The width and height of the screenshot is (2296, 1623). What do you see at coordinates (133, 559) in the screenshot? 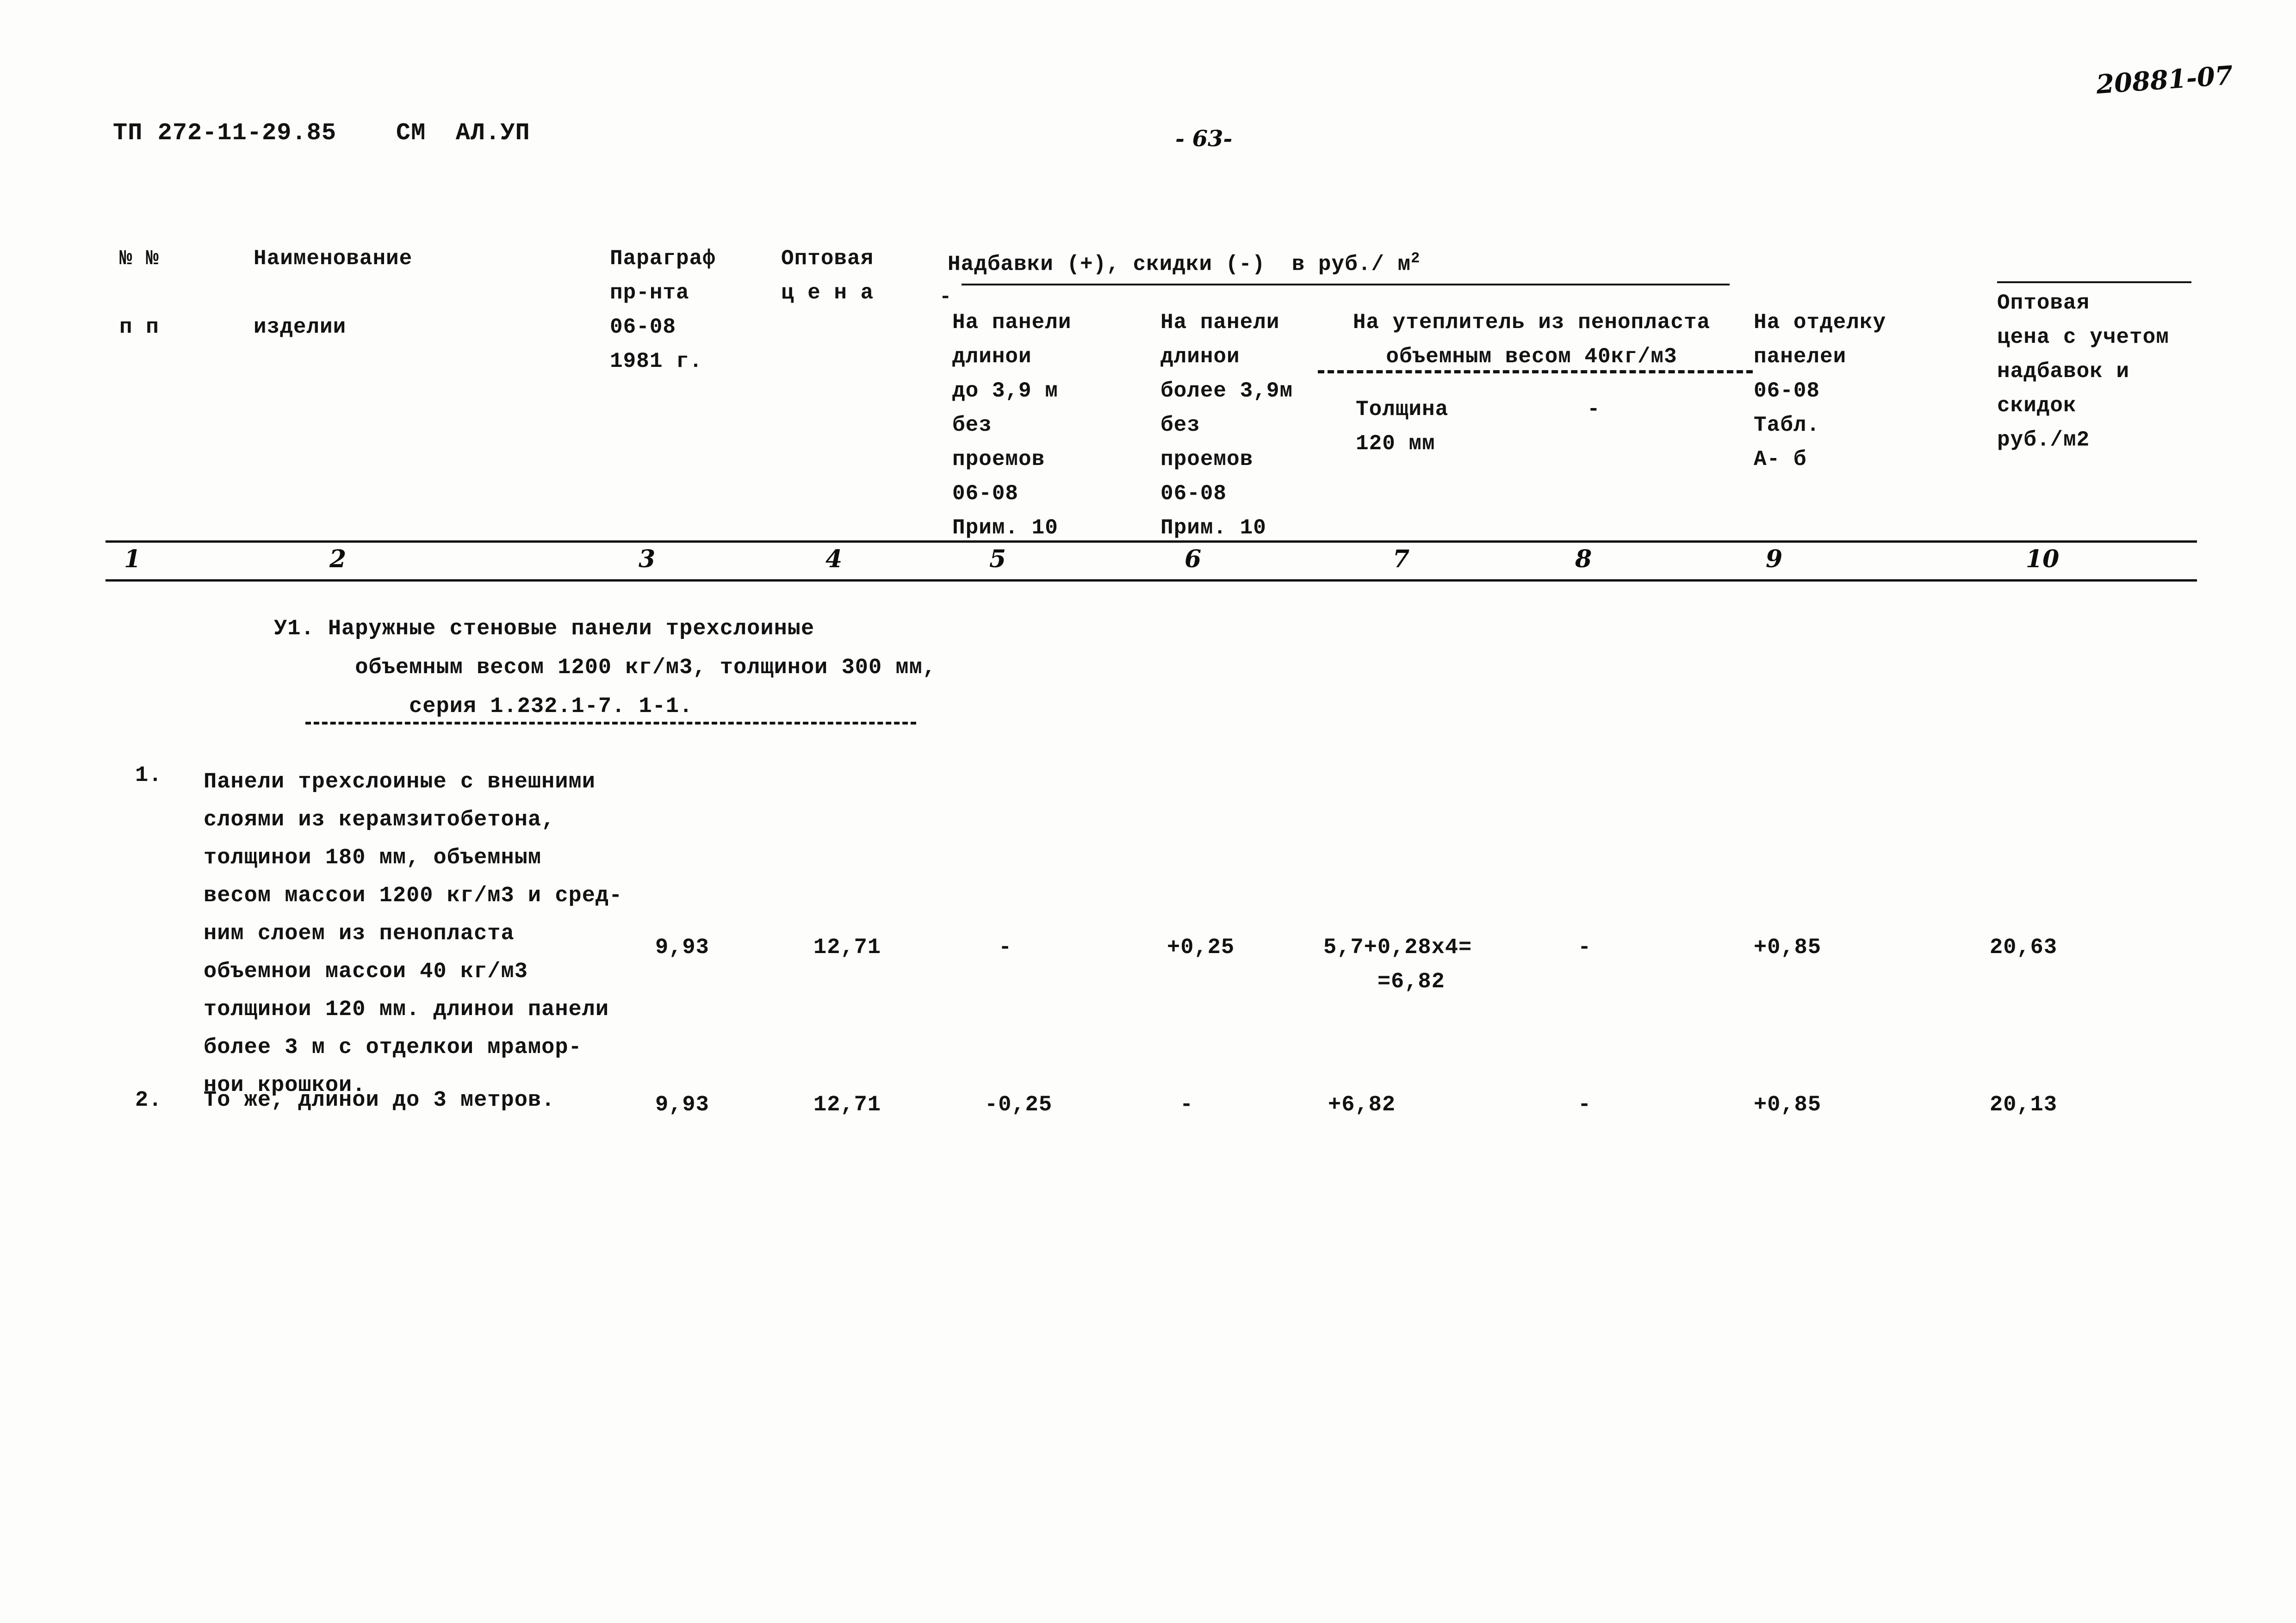
I see `column-number-1: 1` at bounding box center [133, 559].